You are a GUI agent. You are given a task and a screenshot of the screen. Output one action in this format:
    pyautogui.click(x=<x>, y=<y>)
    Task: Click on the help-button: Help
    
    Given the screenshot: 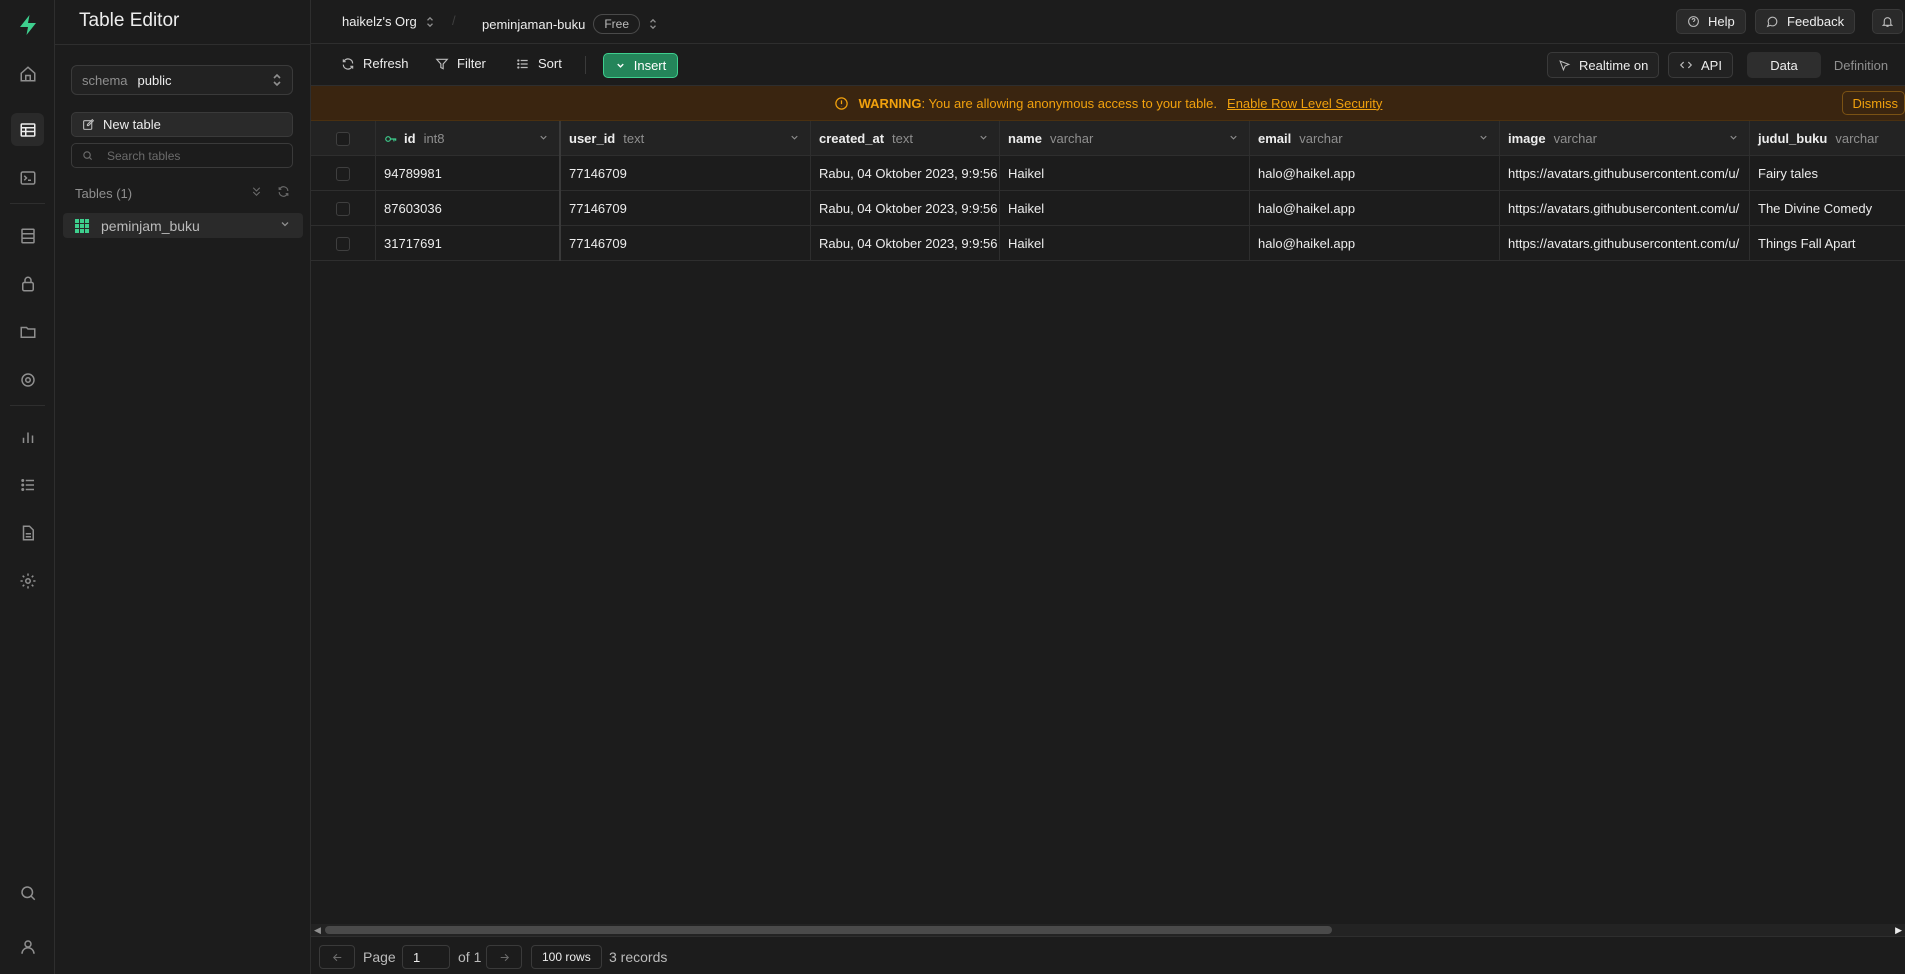 What is the action you would take?
    pyautogui.click(x=1711, y=21)
    